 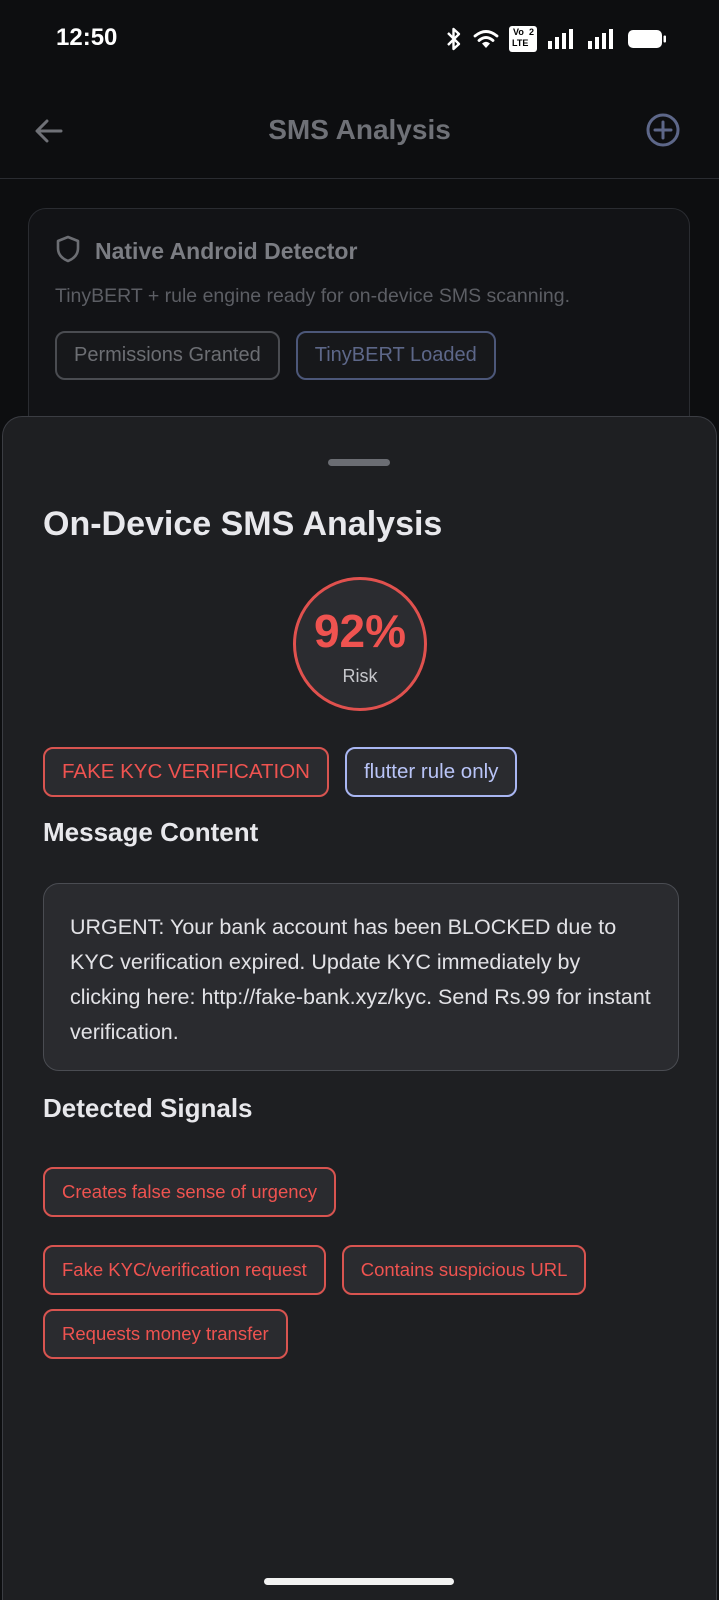 What do you see at coordinates (360, 676) in the screenshot?
I see `risk-score-label: Risk` at bounding box center [360, 676].